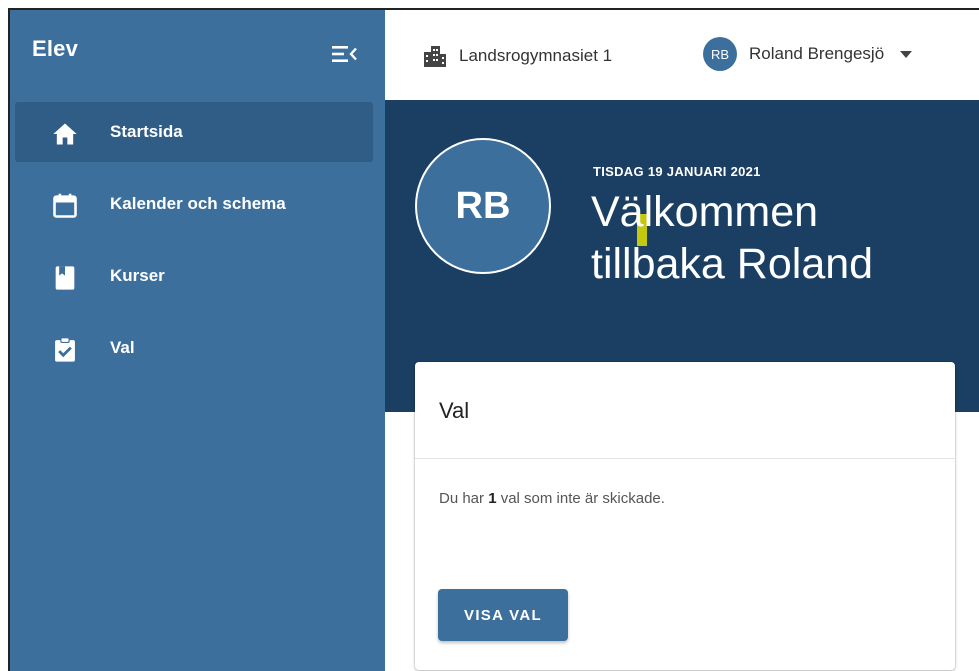 This screenshot has height=671, width=979. I want to click on sidebar-header: Elev, so click(197, 55).